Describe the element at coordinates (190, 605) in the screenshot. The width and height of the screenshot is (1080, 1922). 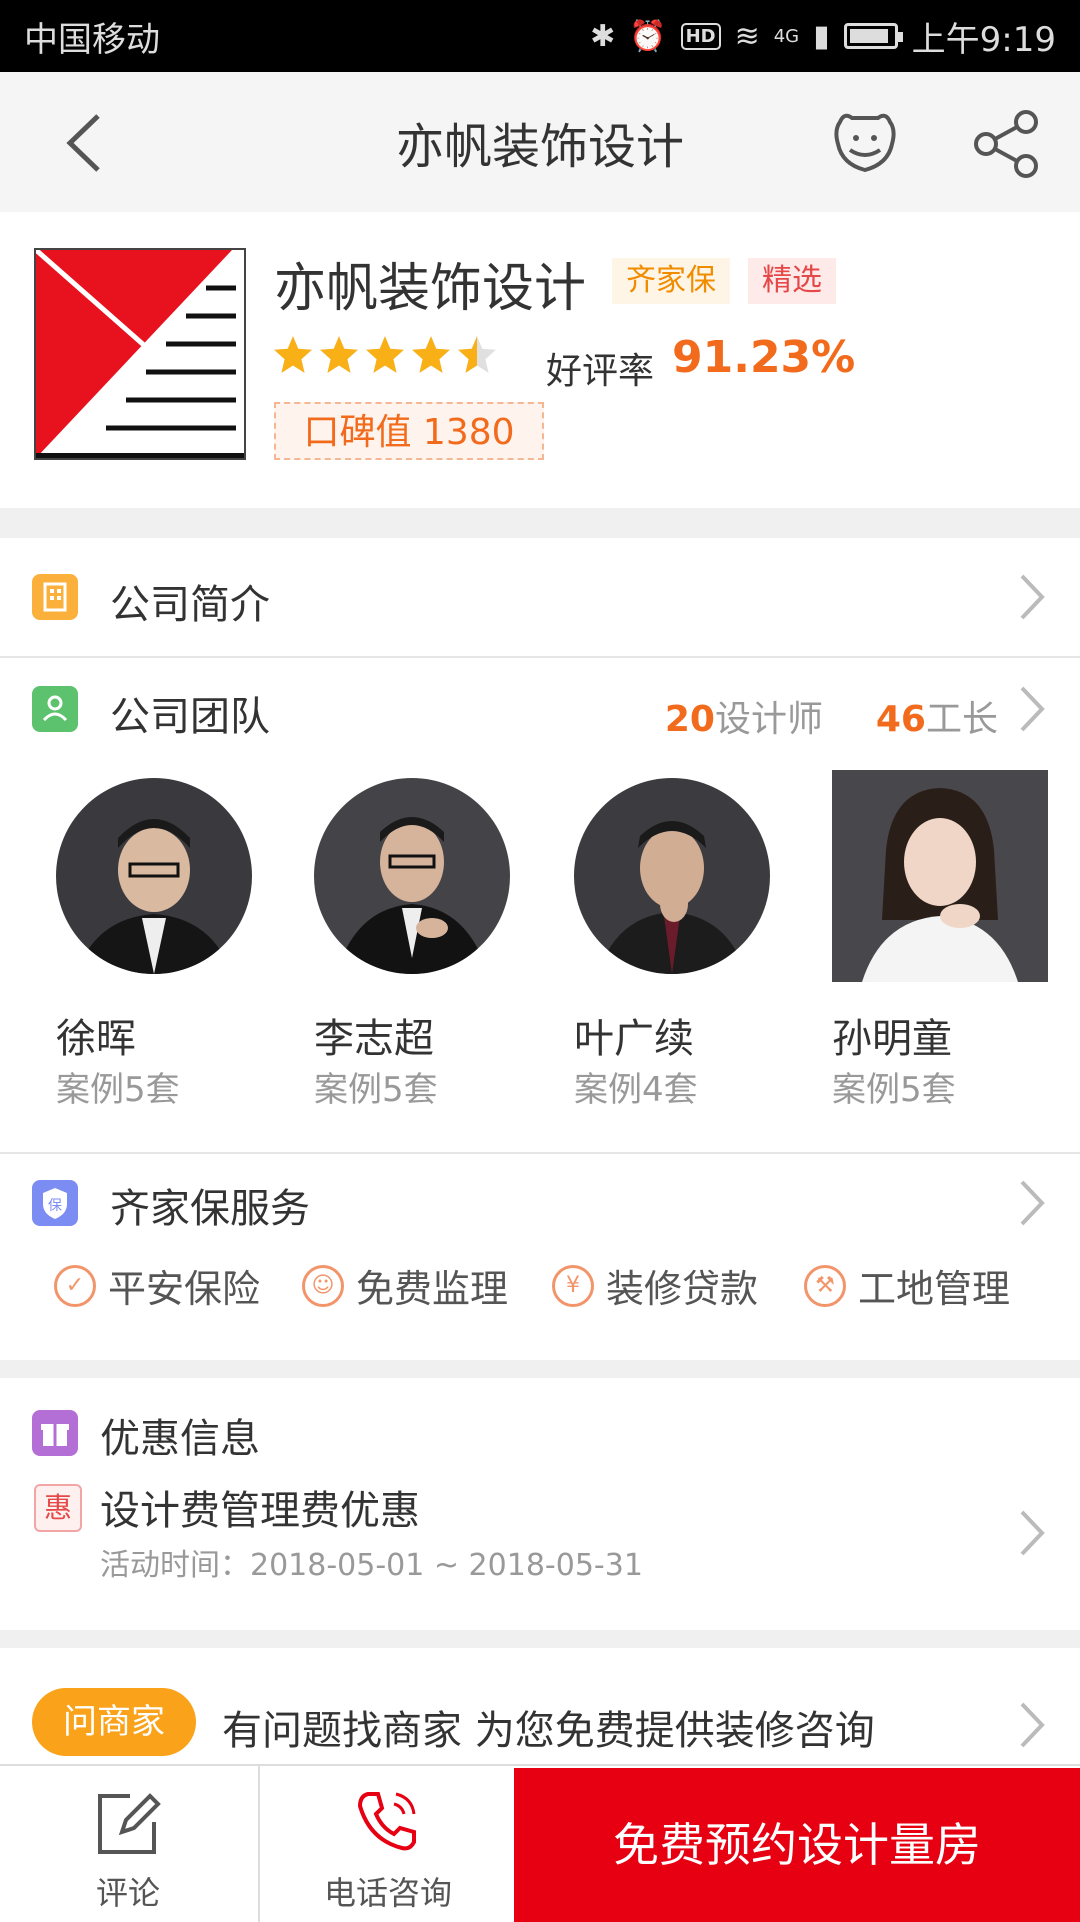
I see `company-intro-label: 公司简介` at that location.